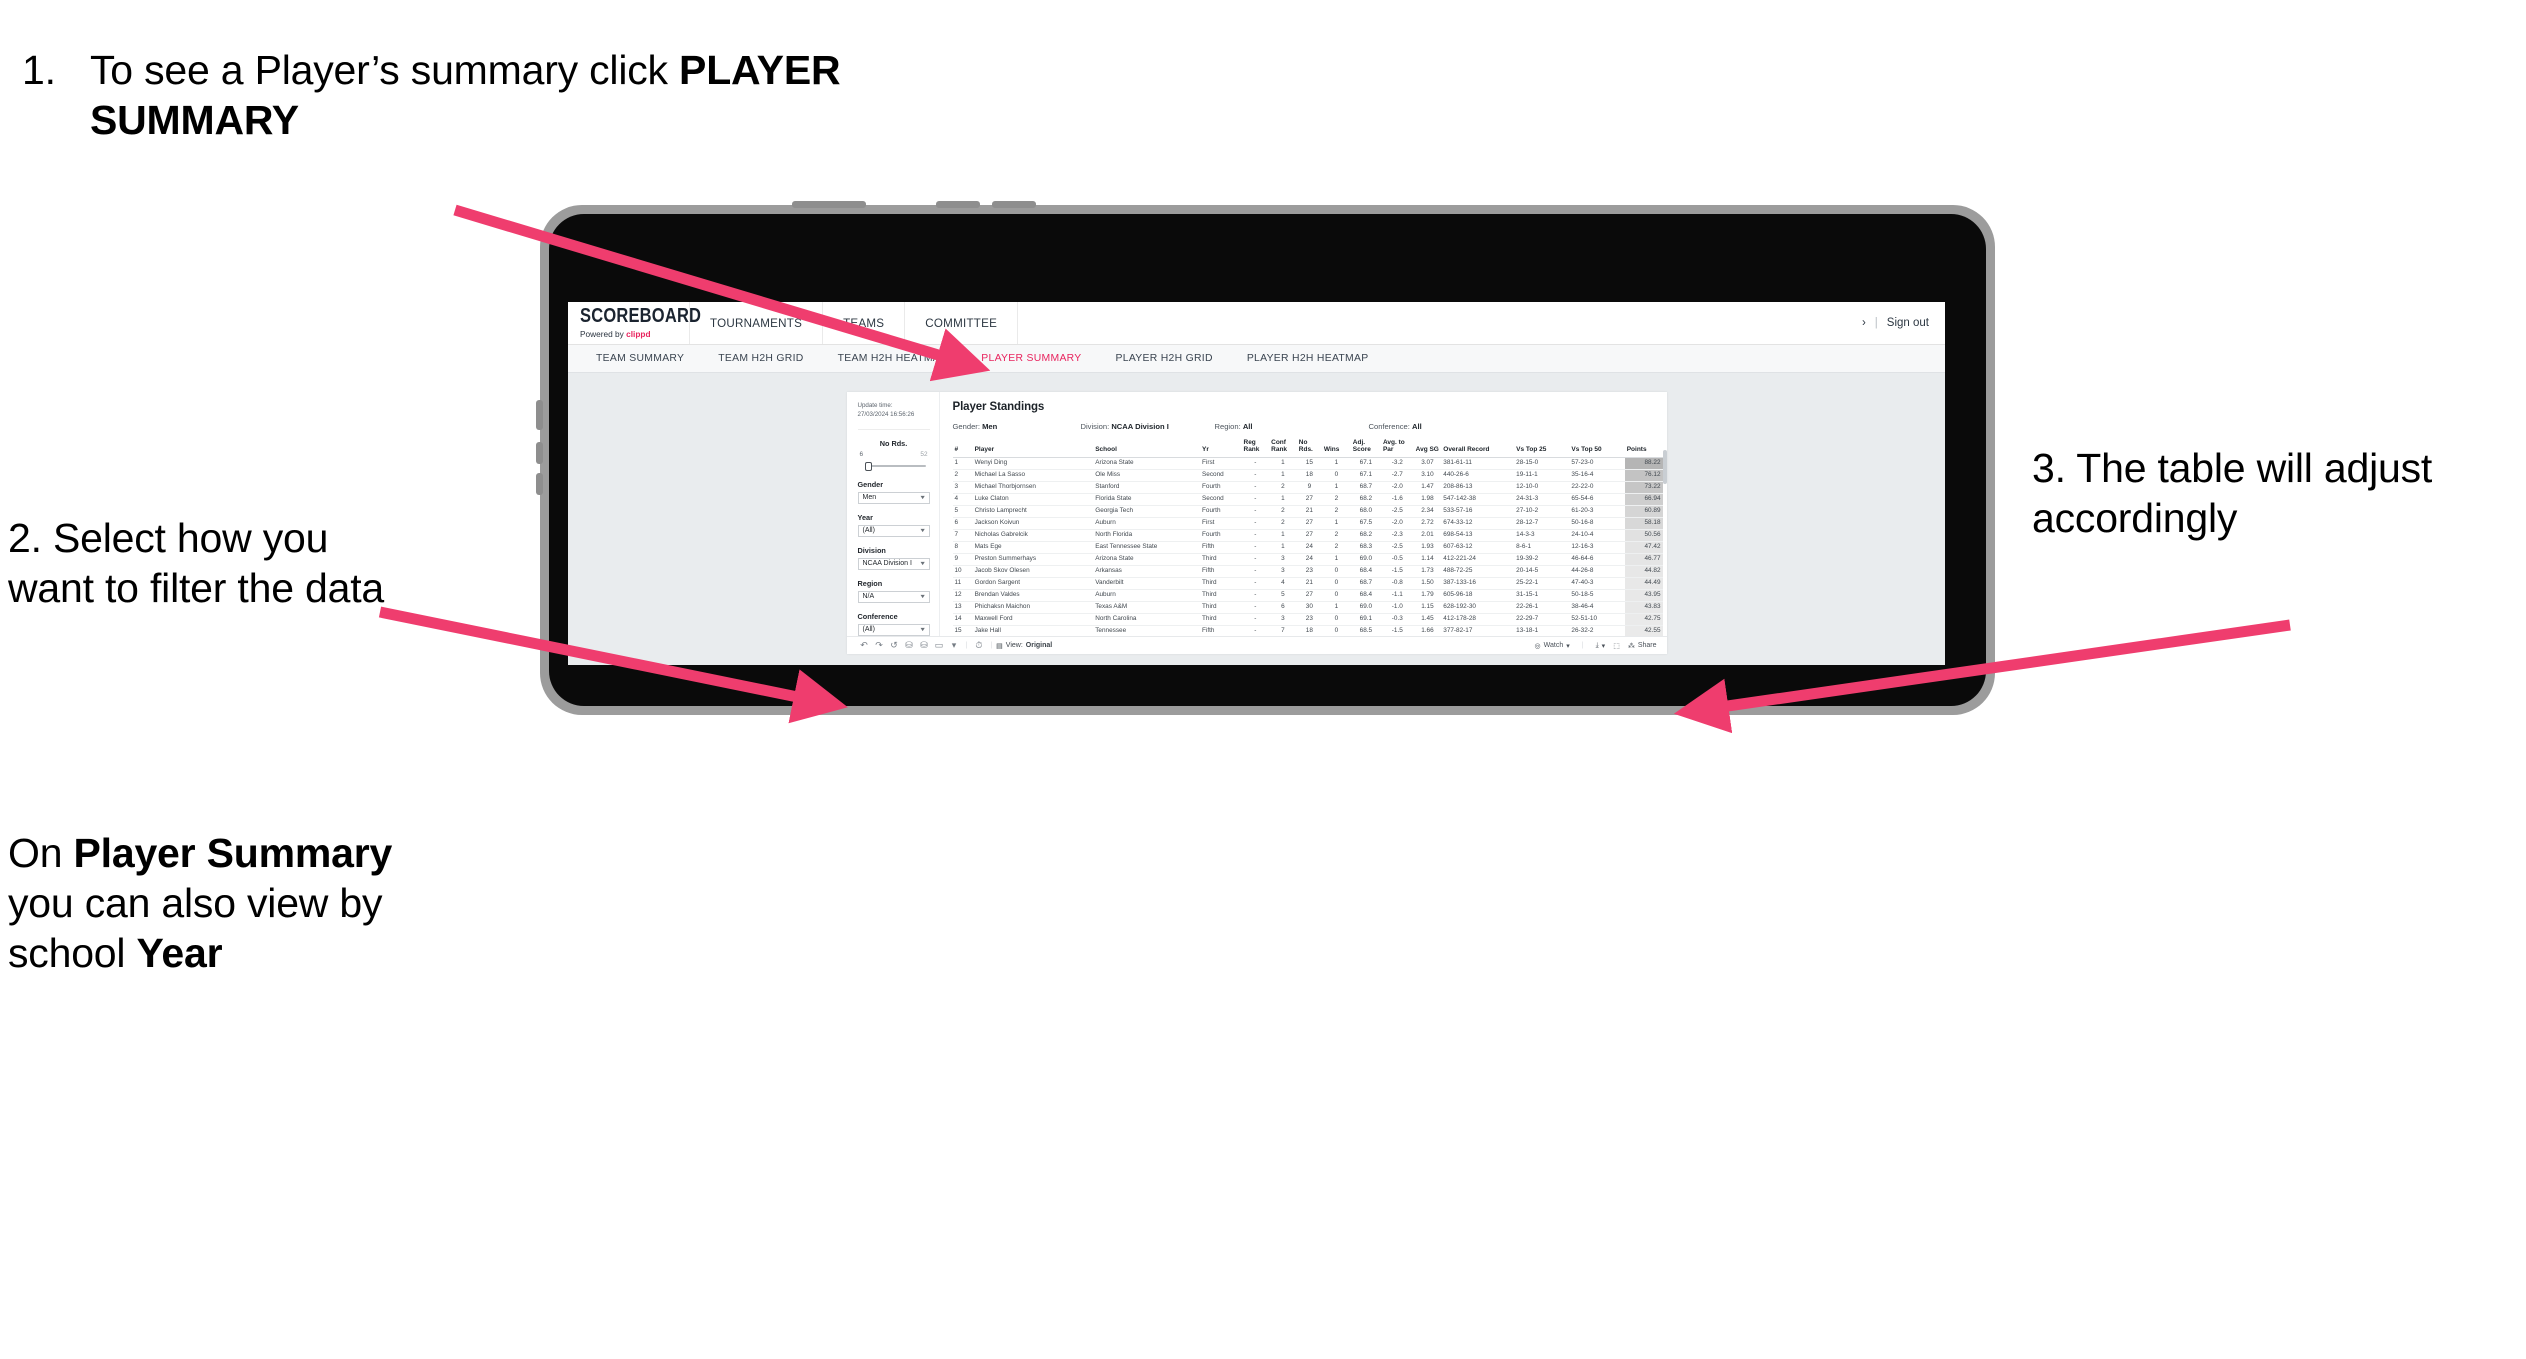  What do you see at coordinates (1397, 619) in the screenshot?
I see `cell-atp: -0.3` at bounding box center [1397, 619].